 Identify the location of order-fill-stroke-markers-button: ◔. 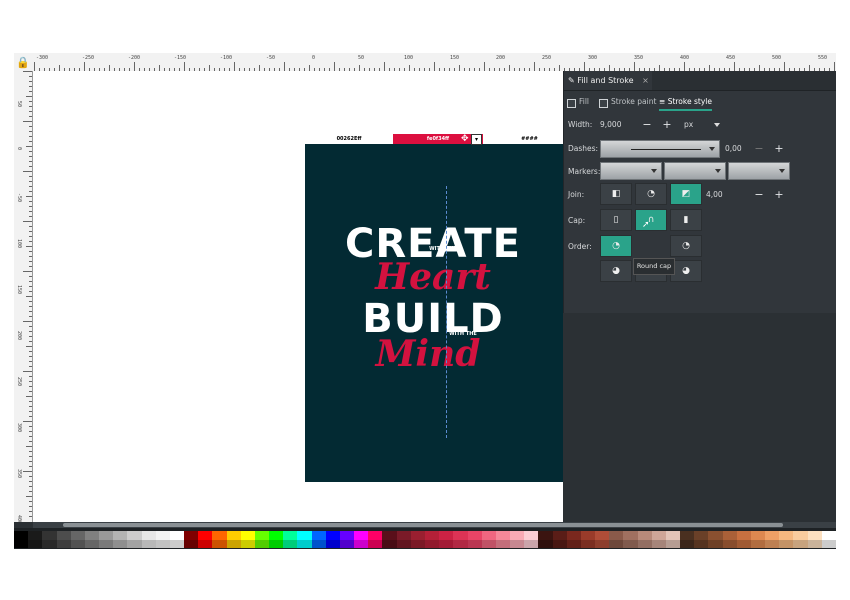
(616, 246).